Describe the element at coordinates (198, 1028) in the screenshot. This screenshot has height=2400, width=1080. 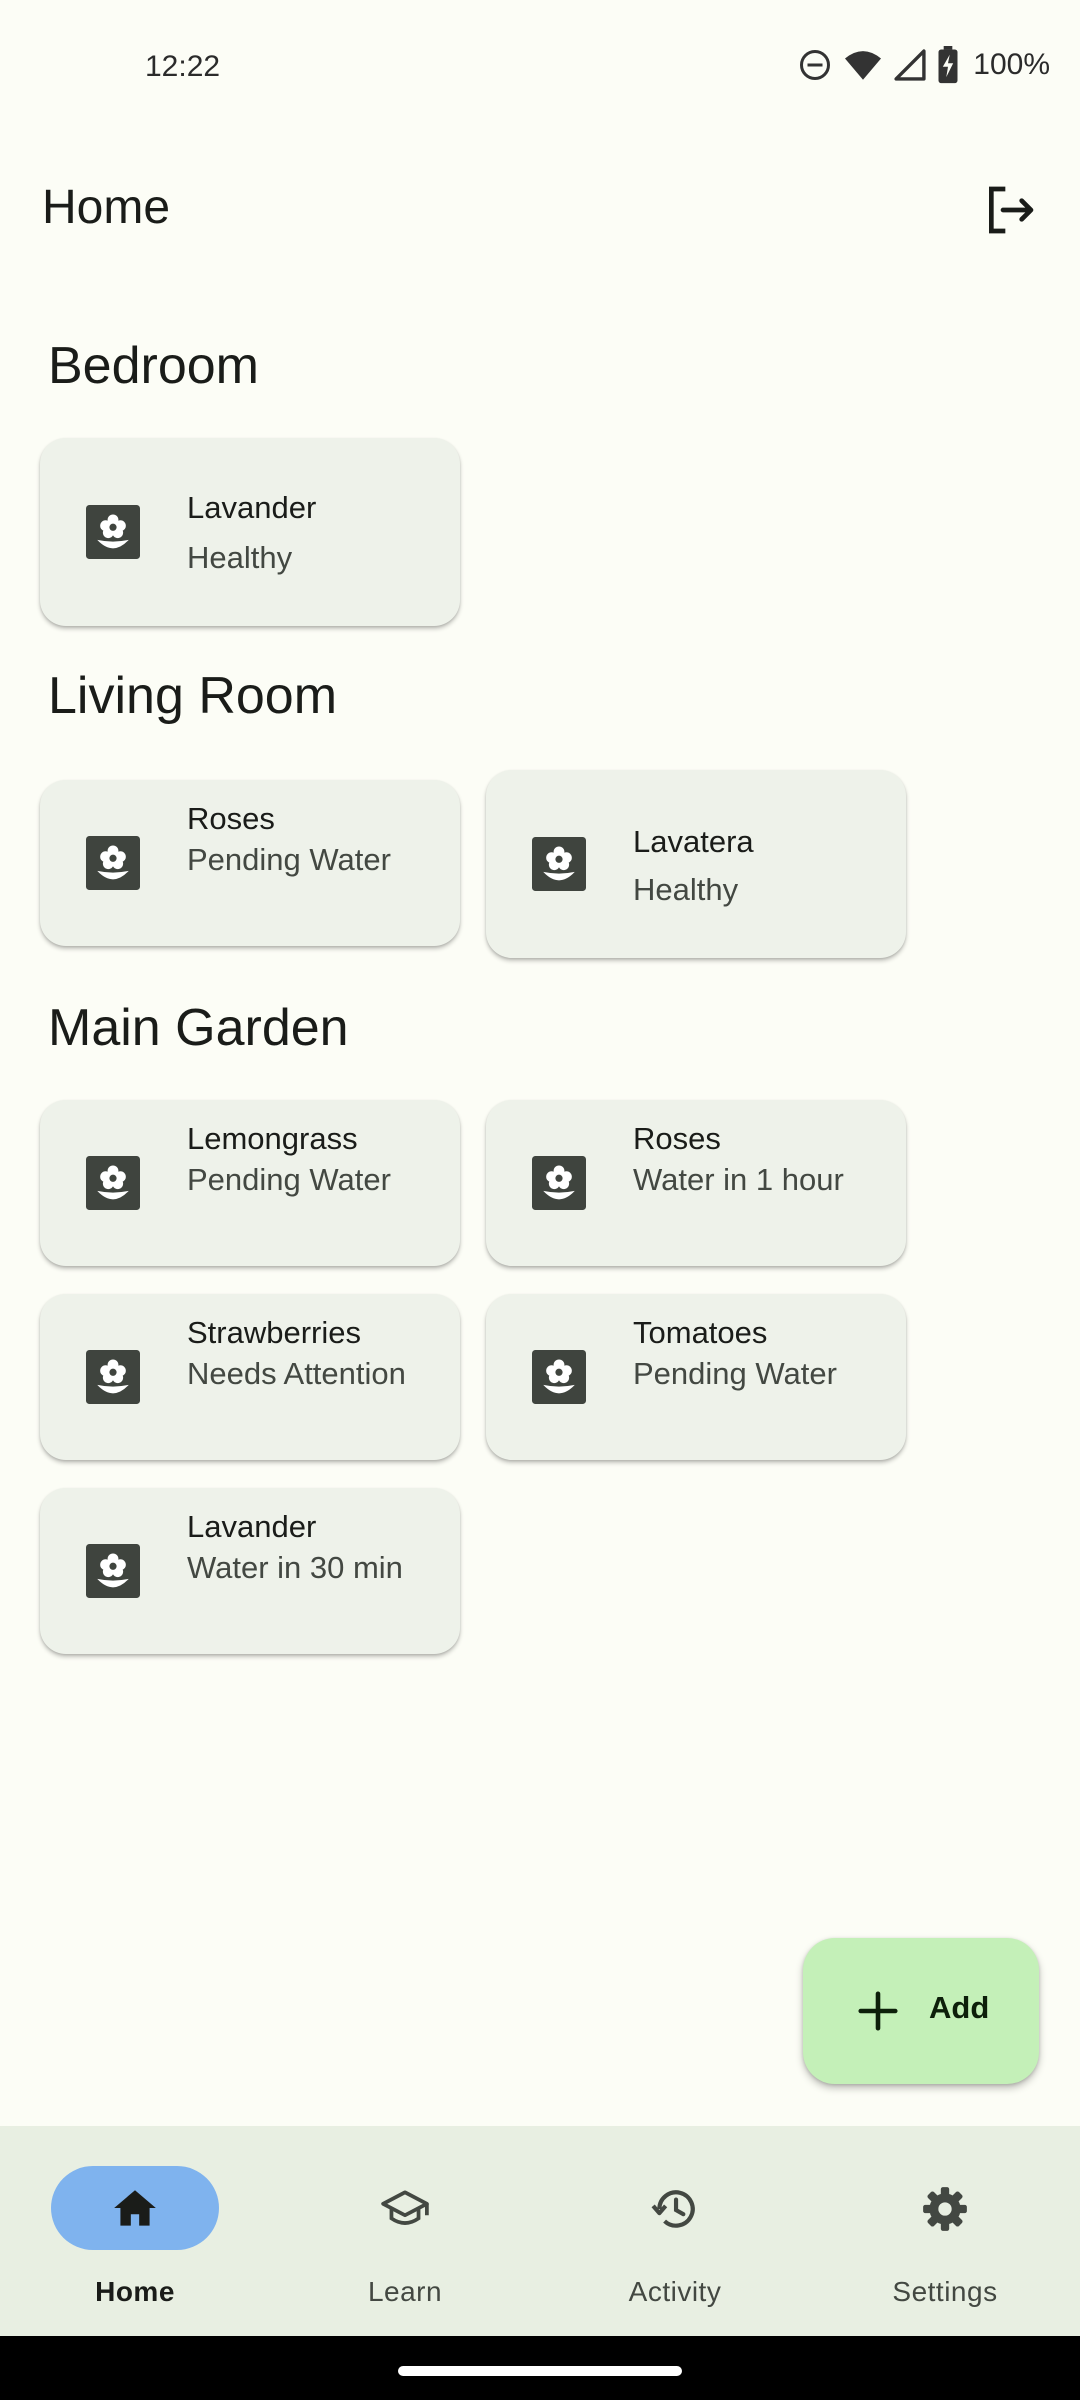
I see `section-title-main-garden: Main Garden` at that location.